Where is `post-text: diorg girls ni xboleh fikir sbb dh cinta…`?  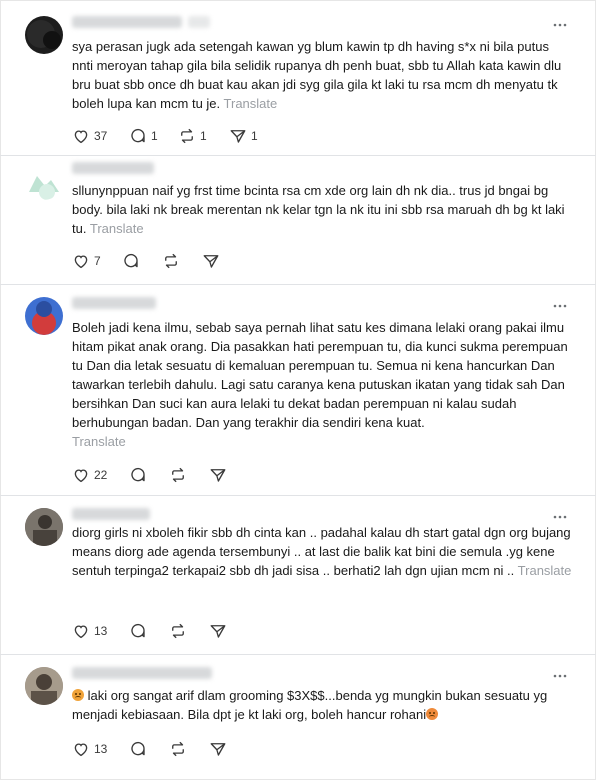
post-text: diorg girls ni xboleh fikir sbb dh cinta… is located at coordinates (322, 551).